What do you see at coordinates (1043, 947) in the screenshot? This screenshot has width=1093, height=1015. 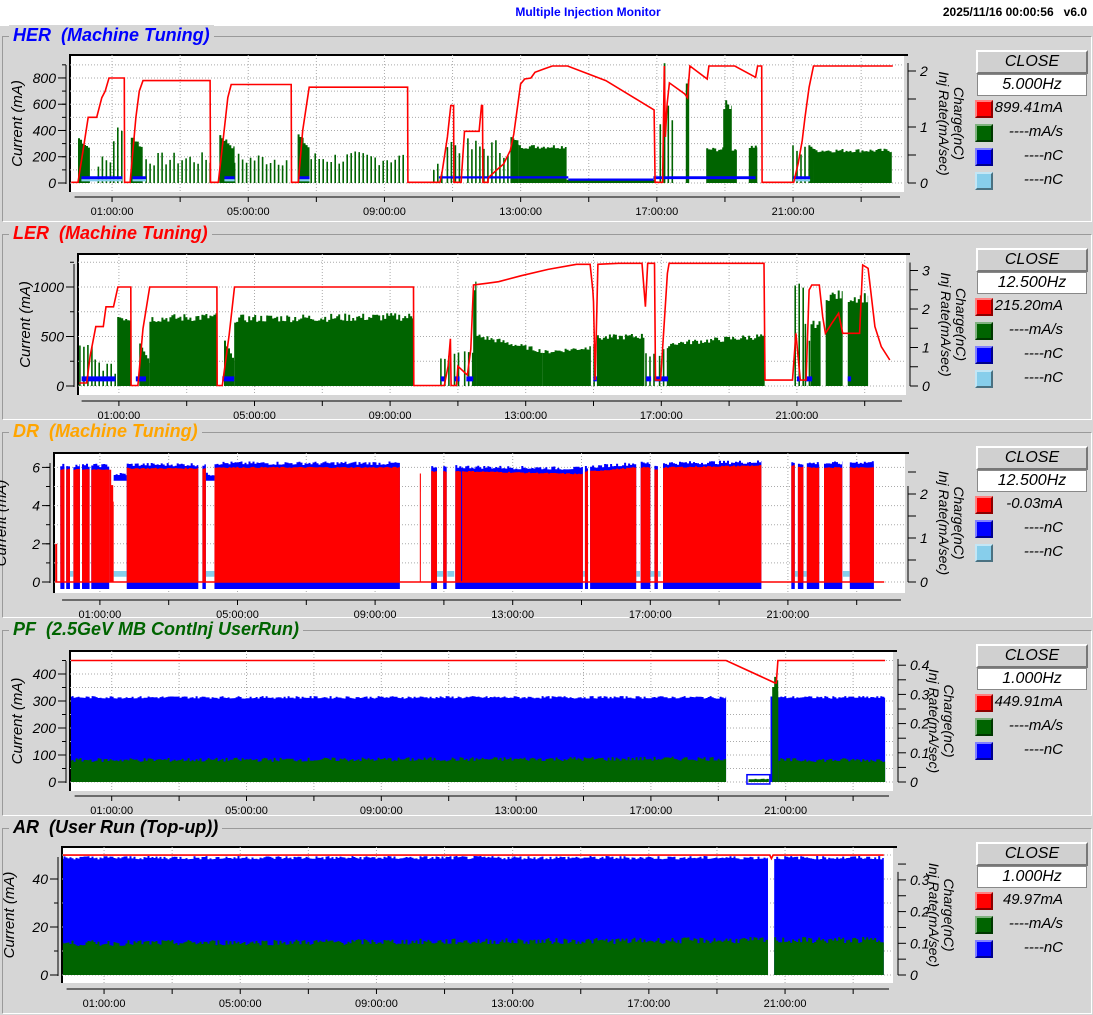 I see `legend-value: ----nC` at bounding box center [1043, 947].